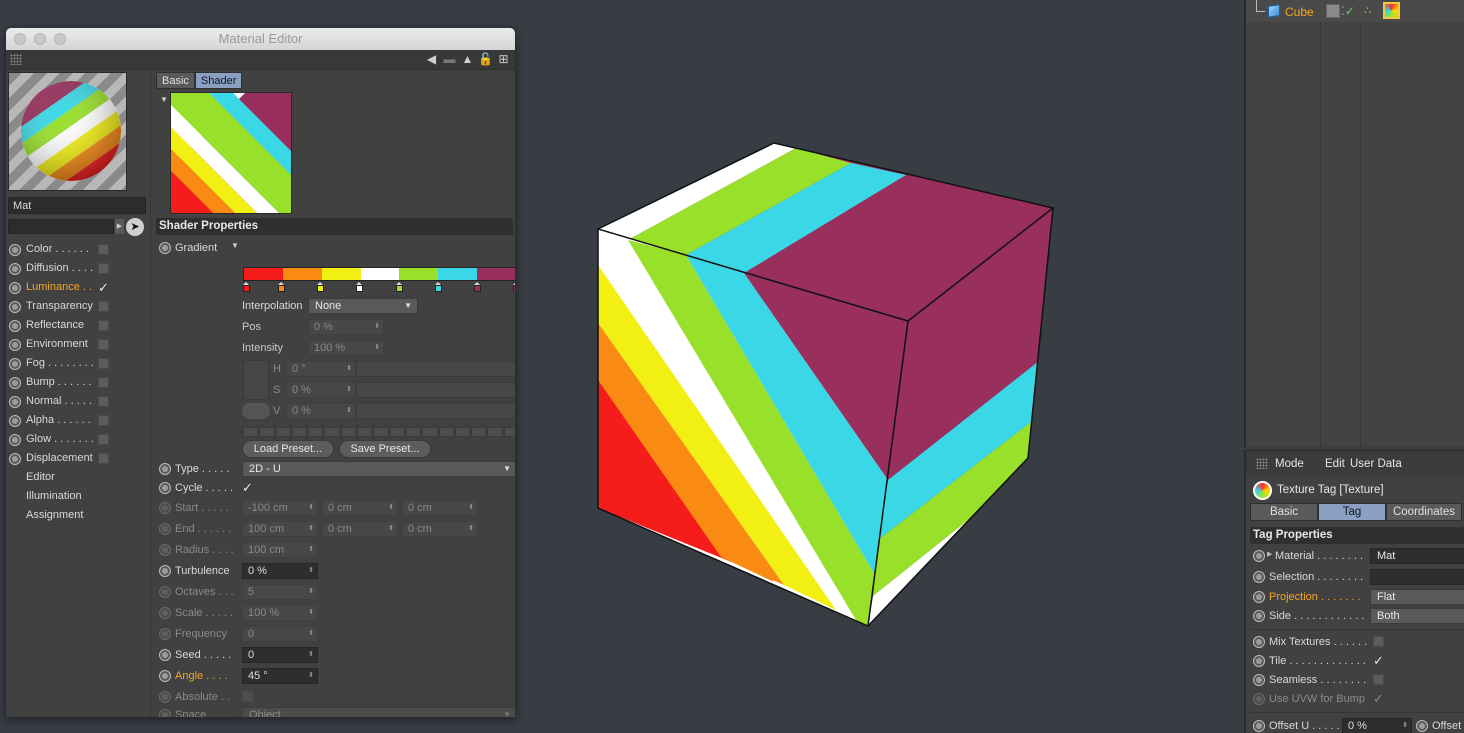 Image resolution: width=1464 pixels, height=733 pixels. Describe the element at coordinates (280, 613) in the screenshot. I see `scale-field: 100 % ⬍` at that location.